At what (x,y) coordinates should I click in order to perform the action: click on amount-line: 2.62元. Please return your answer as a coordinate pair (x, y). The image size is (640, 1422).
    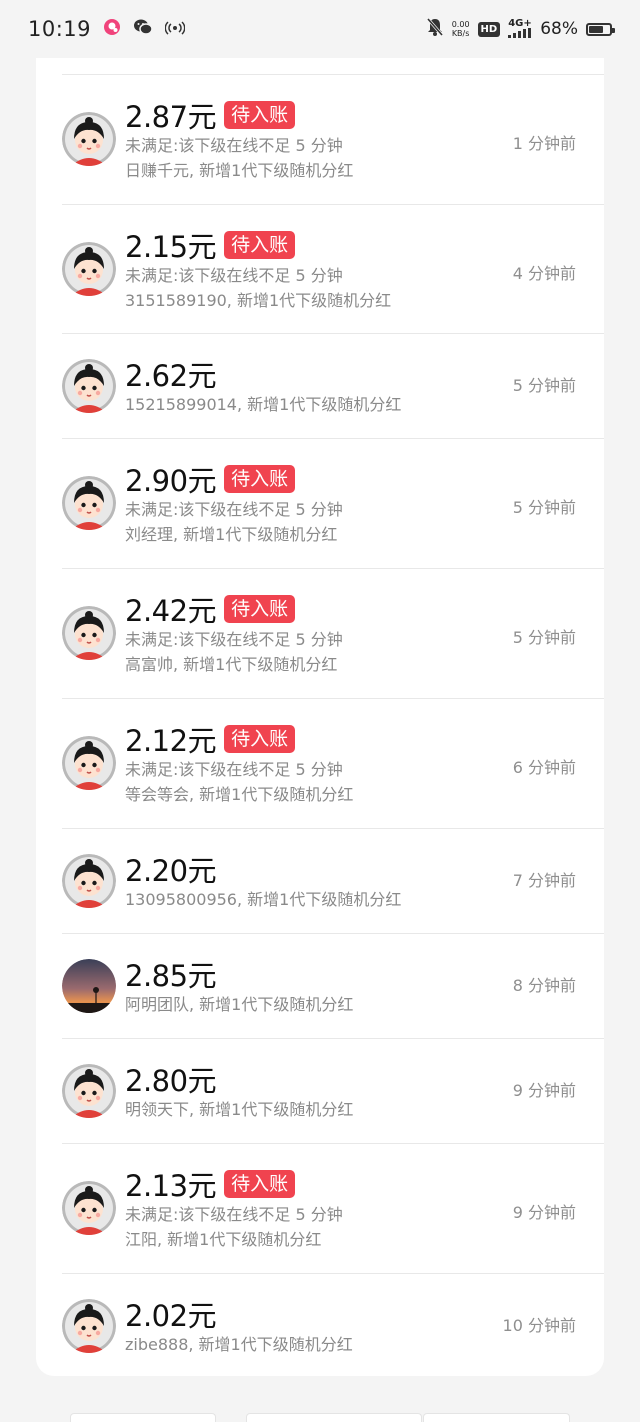
    Looking at the image, I should click on (263, 374).